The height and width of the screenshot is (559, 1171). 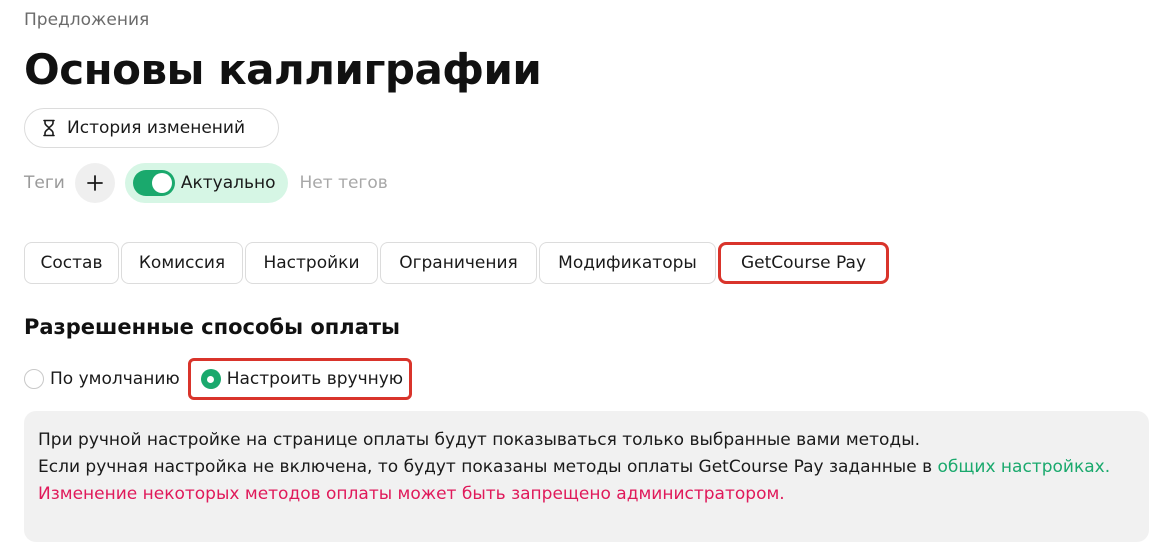 What do you see at coordinates (44, 183) in the screenshot?
I see `tags-label: Теги` at bounding box center [44, 183].